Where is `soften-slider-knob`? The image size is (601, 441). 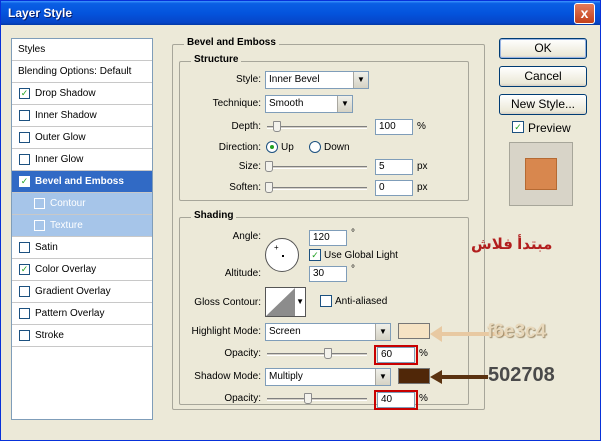
soften-slider-knob is located at coordinates (269, 187).